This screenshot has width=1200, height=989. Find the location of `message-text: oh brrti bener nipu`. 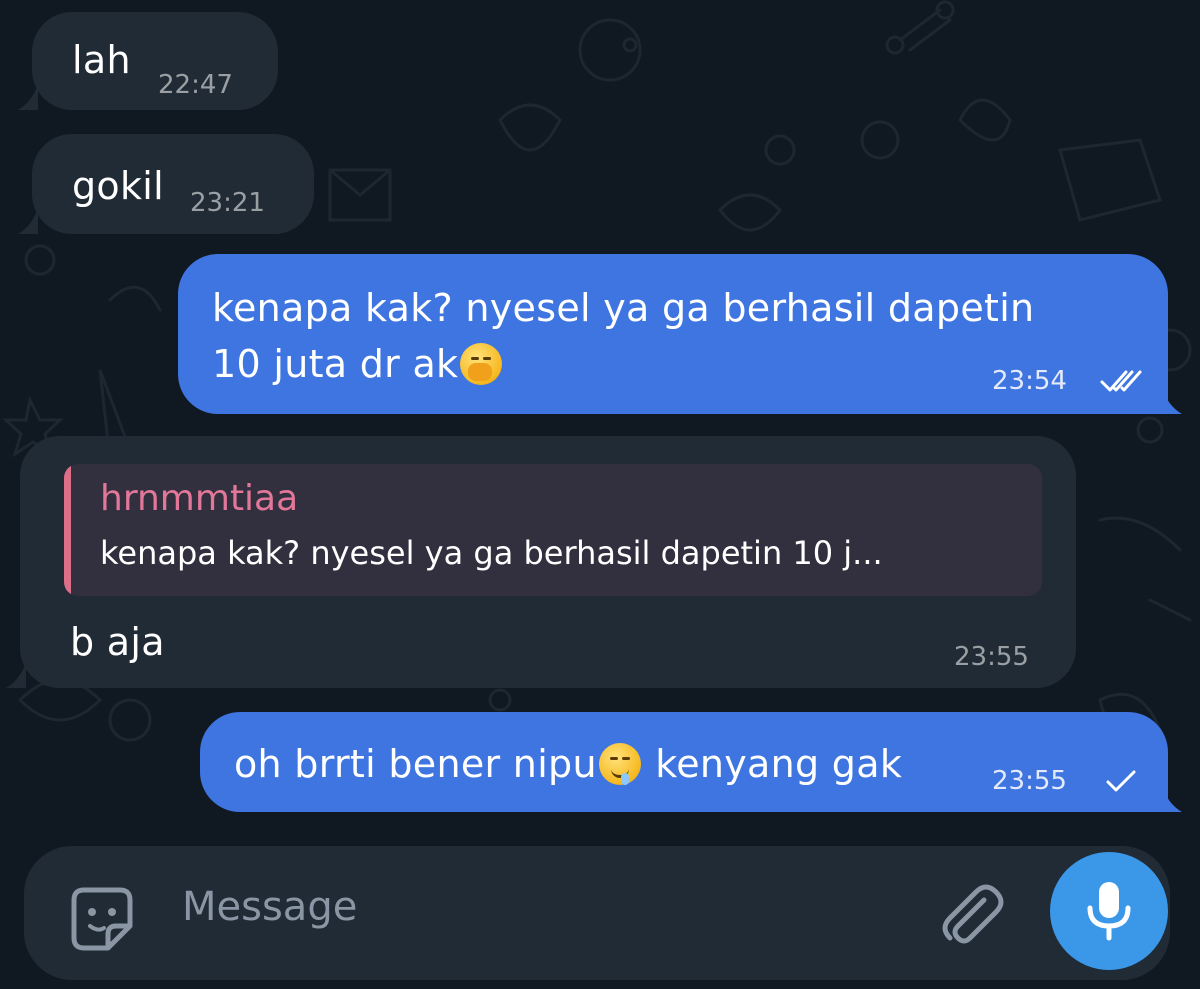

message-text: oh brrti bener nipu is located at coordinates (415, 764).